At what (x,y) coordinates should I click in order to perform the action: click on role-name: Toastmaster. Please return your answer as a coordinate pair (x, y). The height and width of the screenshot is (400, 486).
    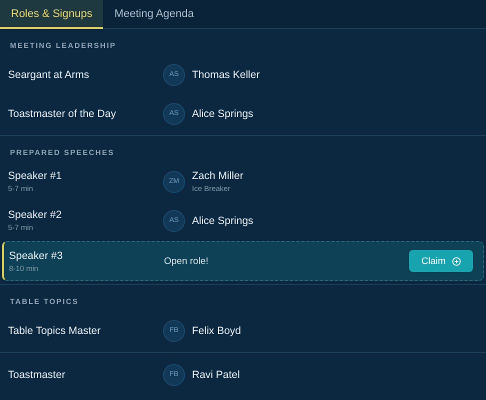
    Looking at the image, I should click on (37, 374).